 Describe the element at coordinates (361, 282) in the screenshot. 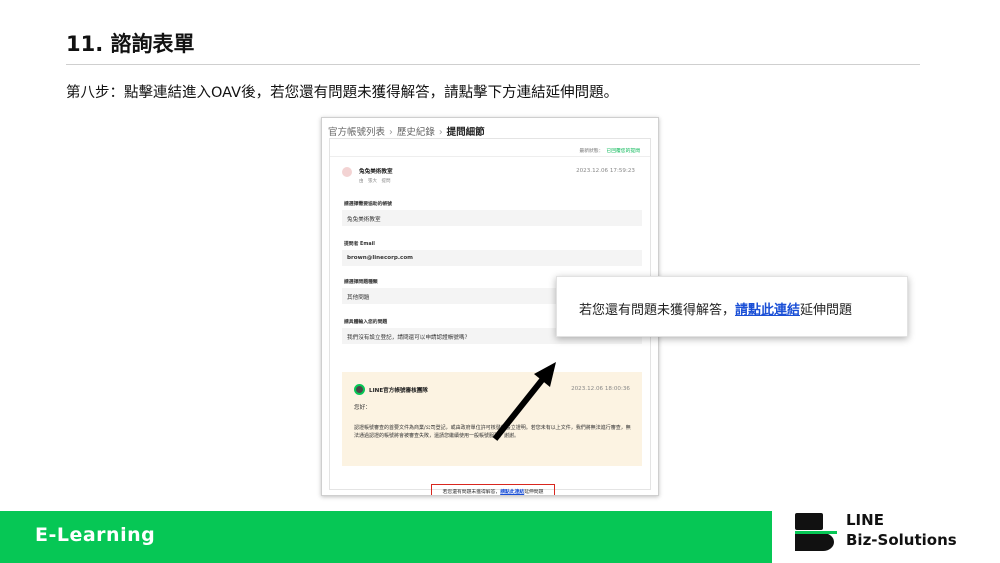

I see `field-label-category: 請選擇問題種類` at that location.